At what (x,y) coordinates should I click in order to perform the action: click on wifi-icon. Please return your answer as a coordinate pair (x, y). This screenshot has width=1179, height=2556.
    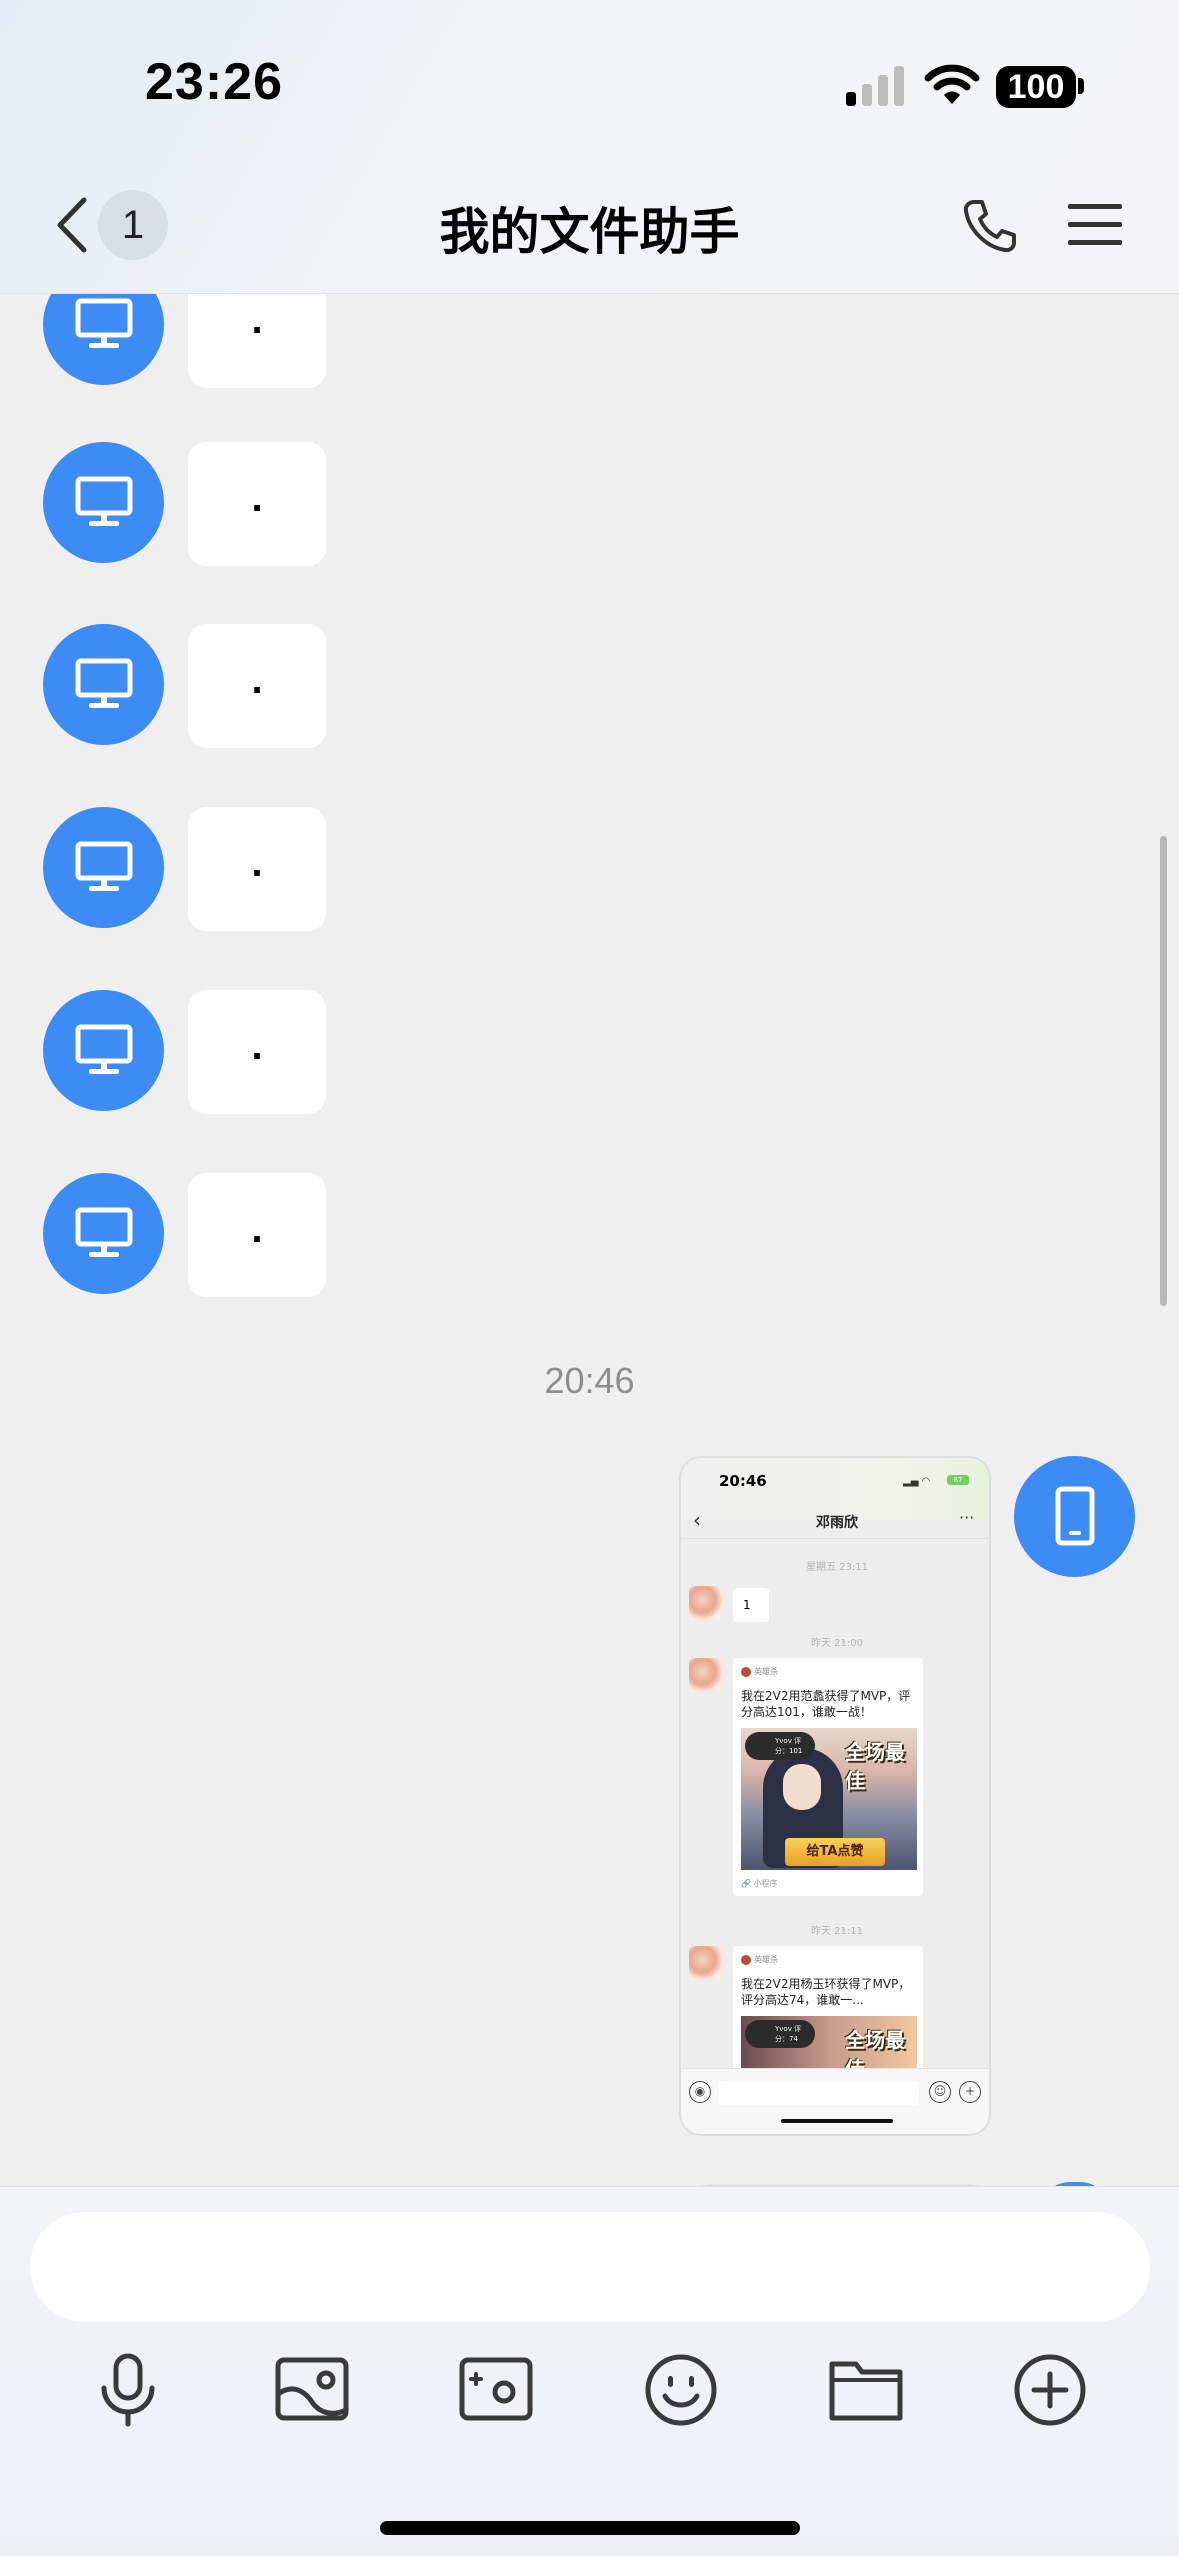
    Looking at the image, I should click on (952, 84).